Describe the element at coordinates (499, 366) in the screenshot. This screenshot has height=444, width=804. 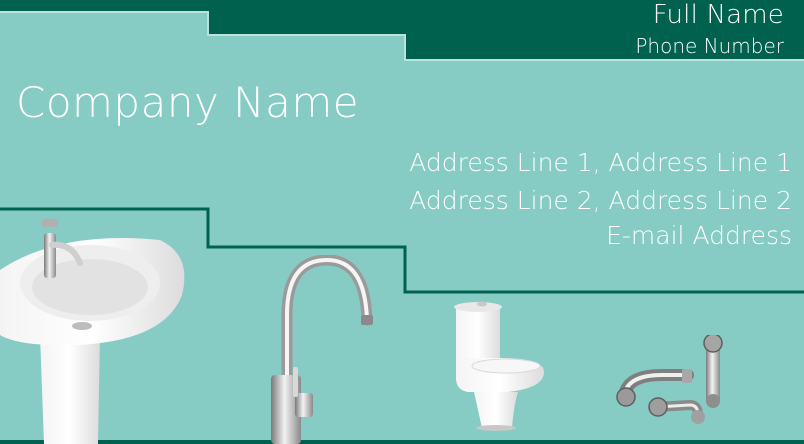
I see `toilet-icon` at that location.